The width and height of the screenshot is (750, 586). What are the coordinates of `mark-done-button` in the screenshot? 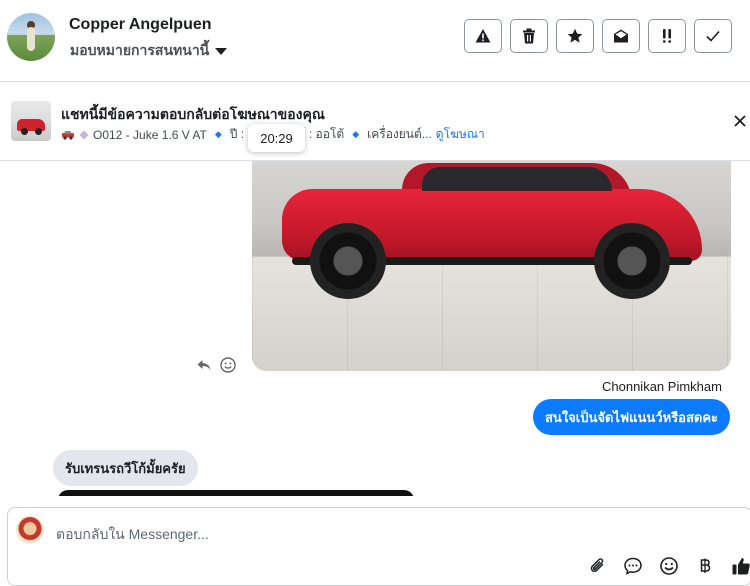 It's located at (713, 36).